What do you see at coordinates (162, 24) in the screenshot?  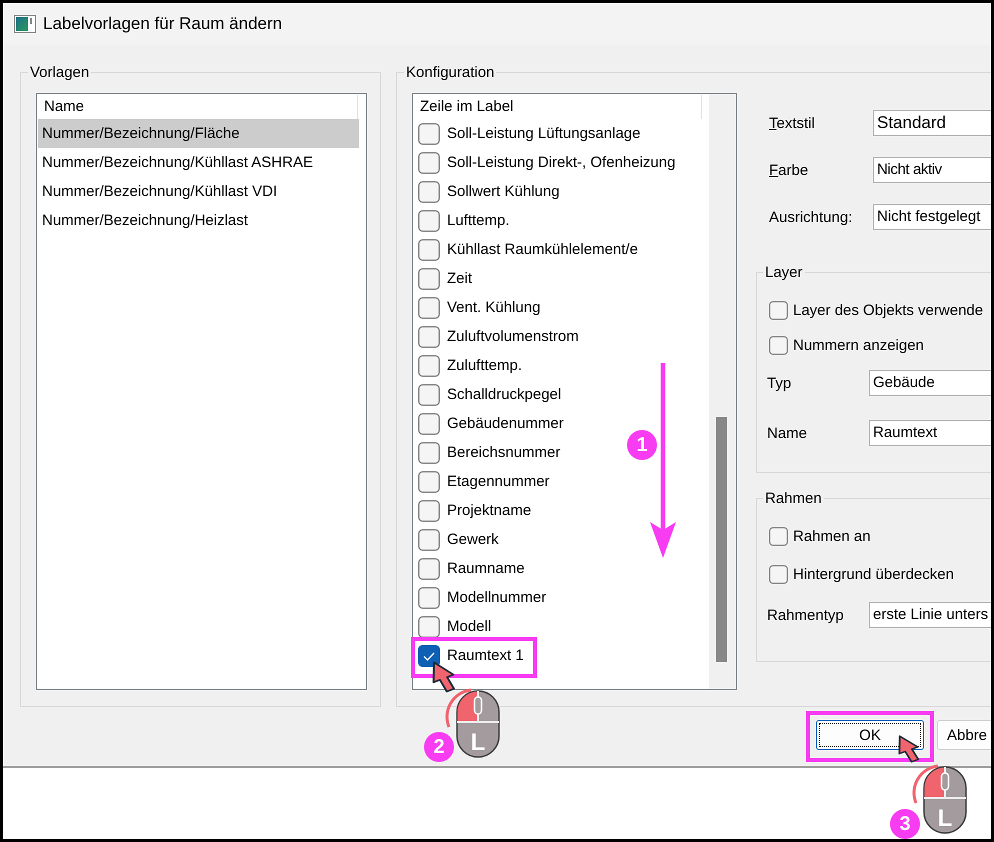 I see `window-title: Labelvorlagen für Raum ändern` at bounding box center [162, 24].